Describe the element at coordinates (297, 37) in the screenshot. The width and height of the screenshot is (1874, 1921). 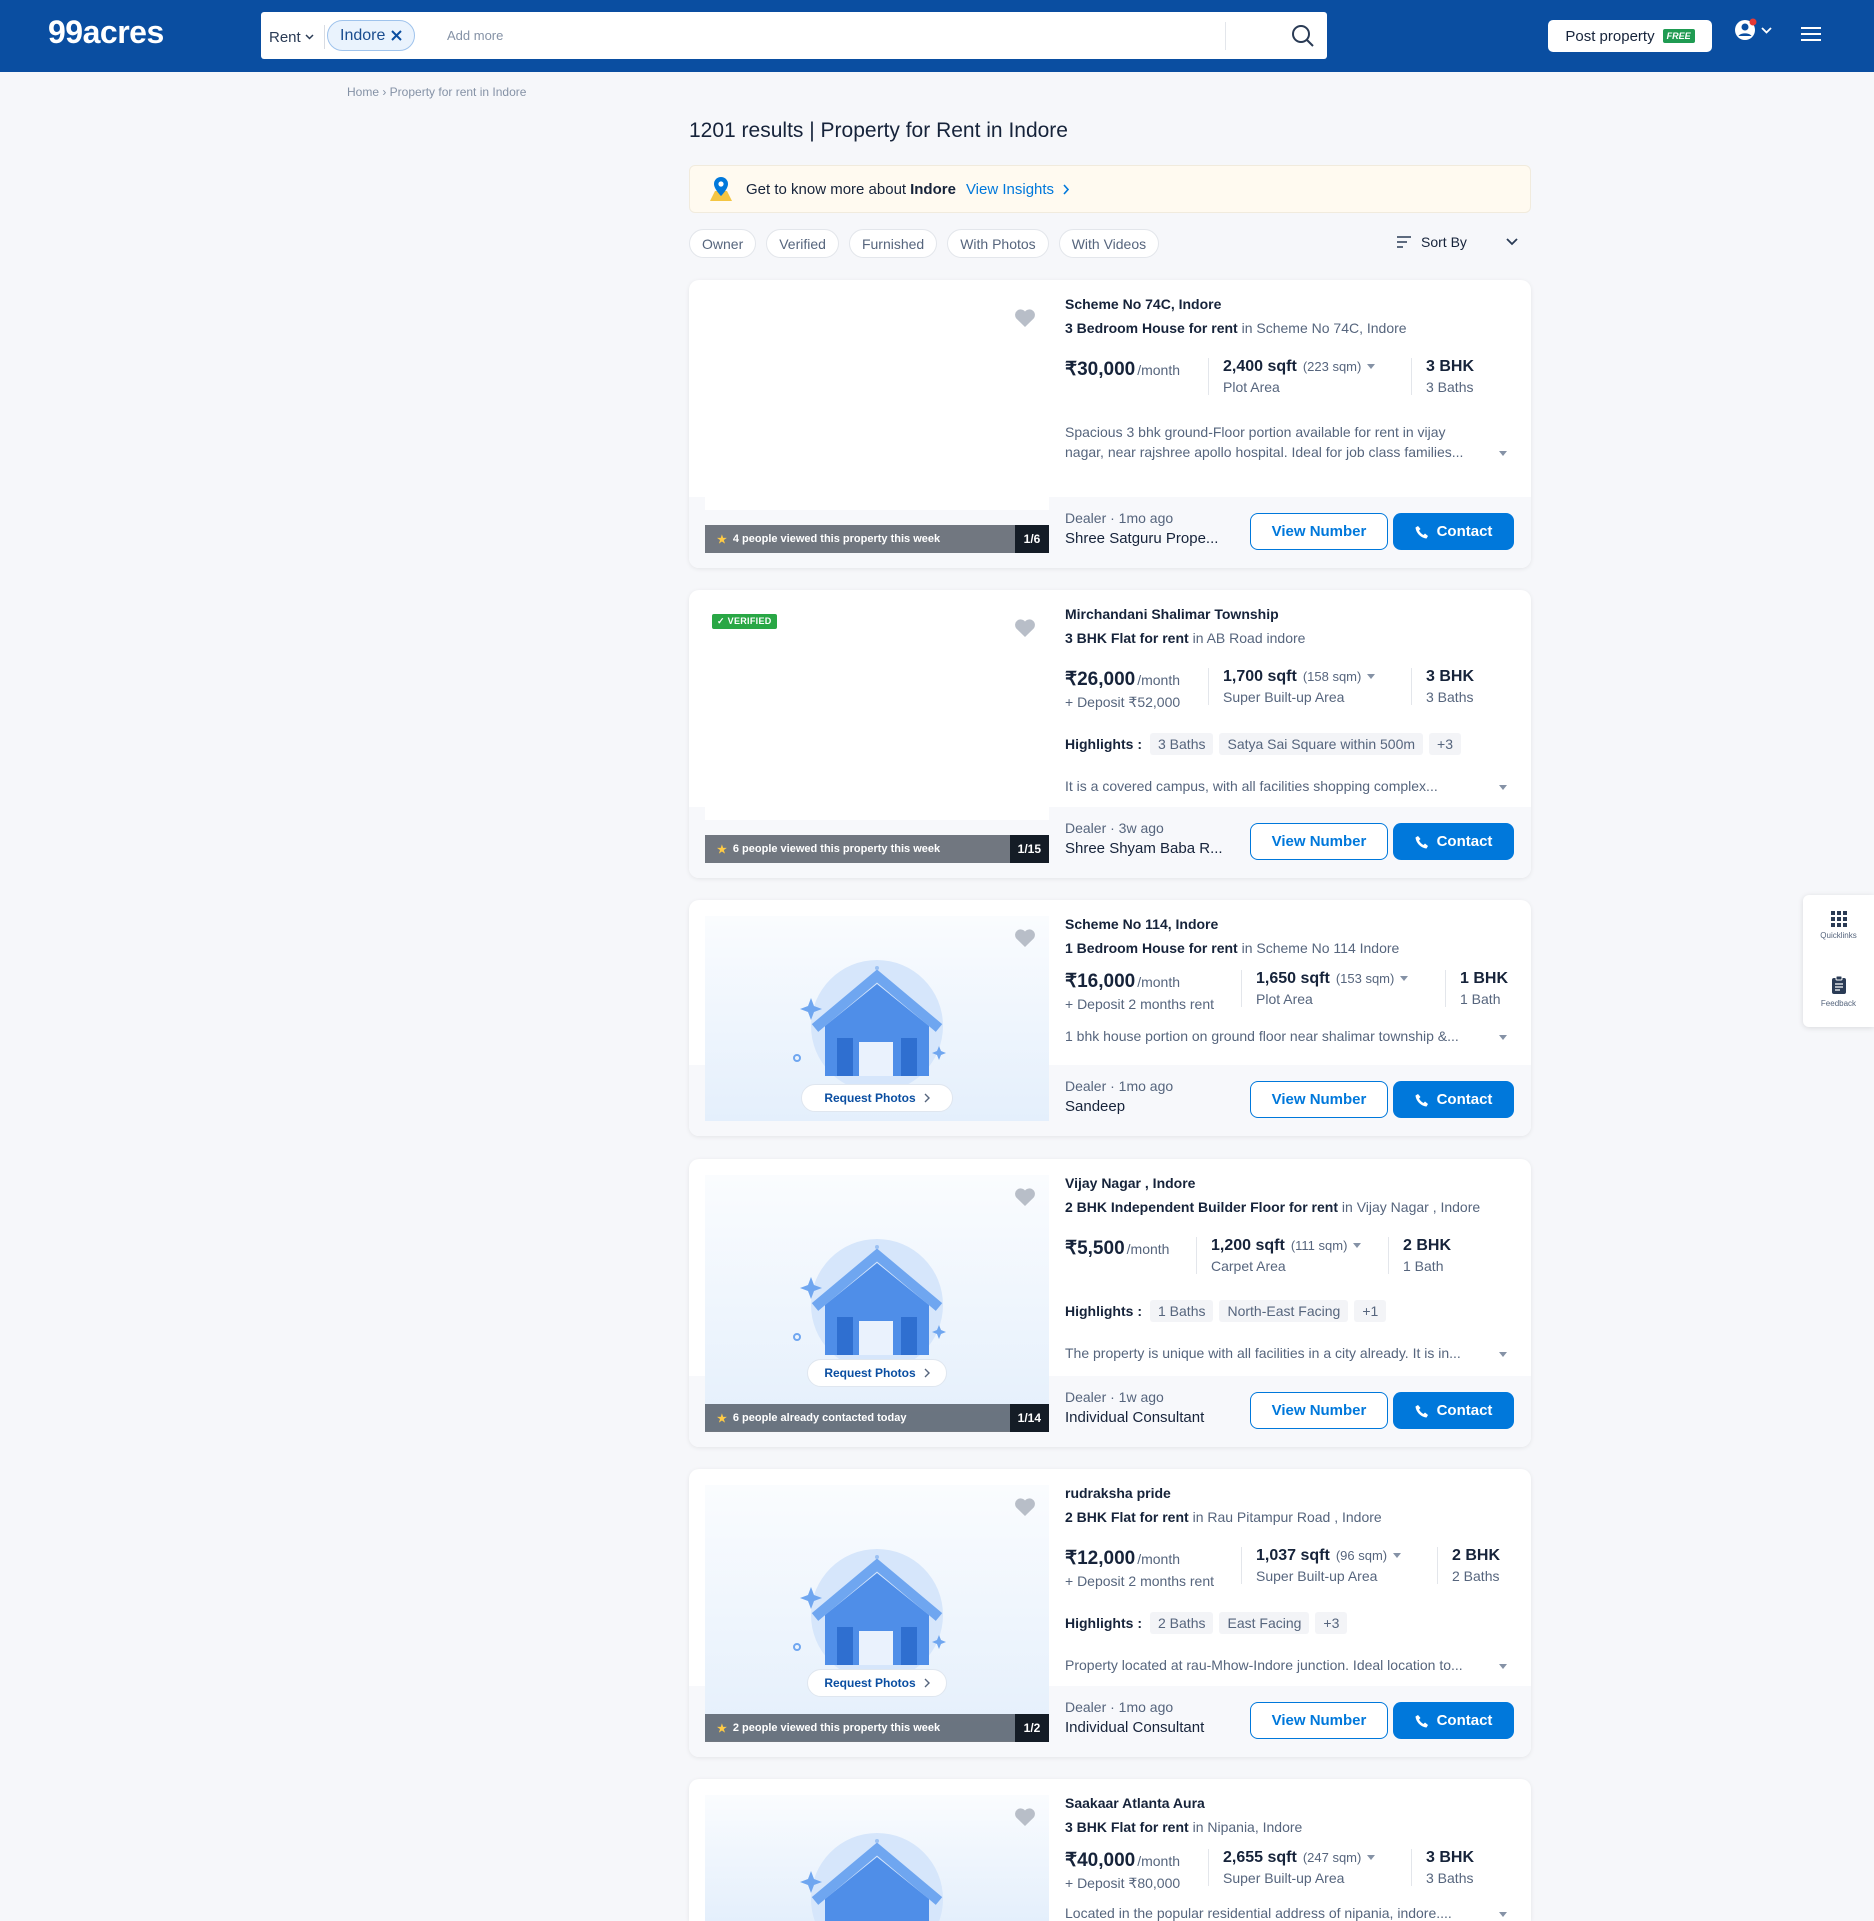
I see `rent-type-select: Rent` at that location.